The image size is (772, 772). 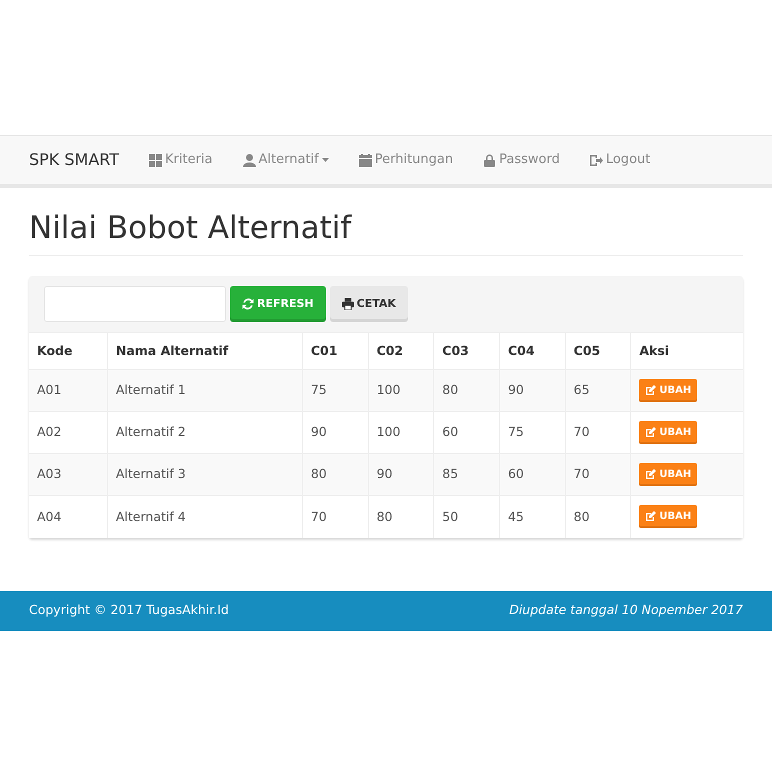 I want to click on nav-link: Logout, so click(x=620, y=160).